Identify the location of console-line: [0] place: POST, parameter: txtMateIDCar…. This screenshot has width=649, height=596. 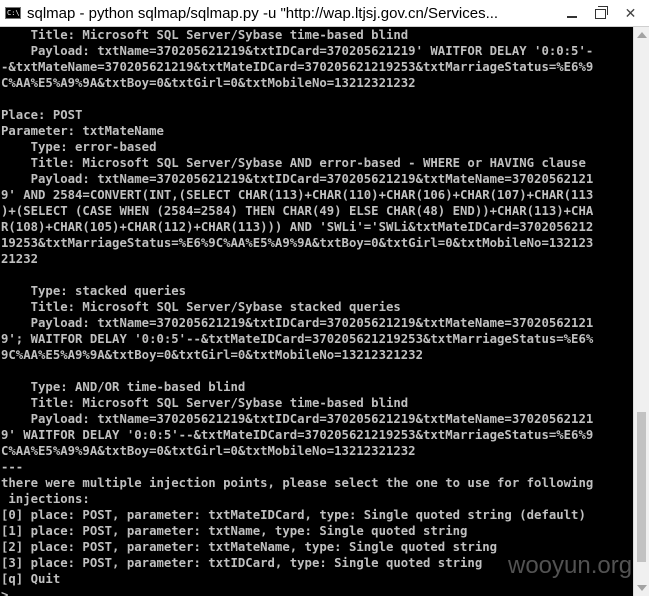
(293, 515).